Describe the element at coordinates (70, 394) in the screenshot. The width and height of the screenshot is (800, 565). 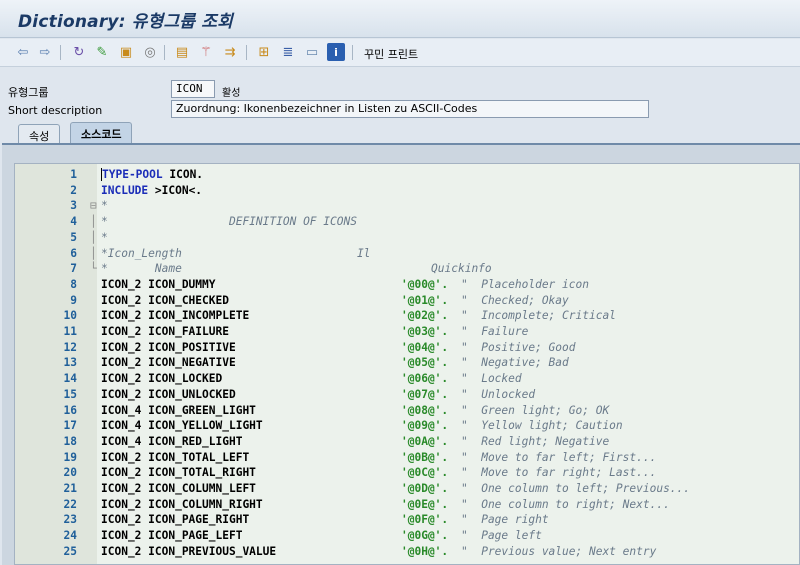
I see `line-number: 15` at that location.